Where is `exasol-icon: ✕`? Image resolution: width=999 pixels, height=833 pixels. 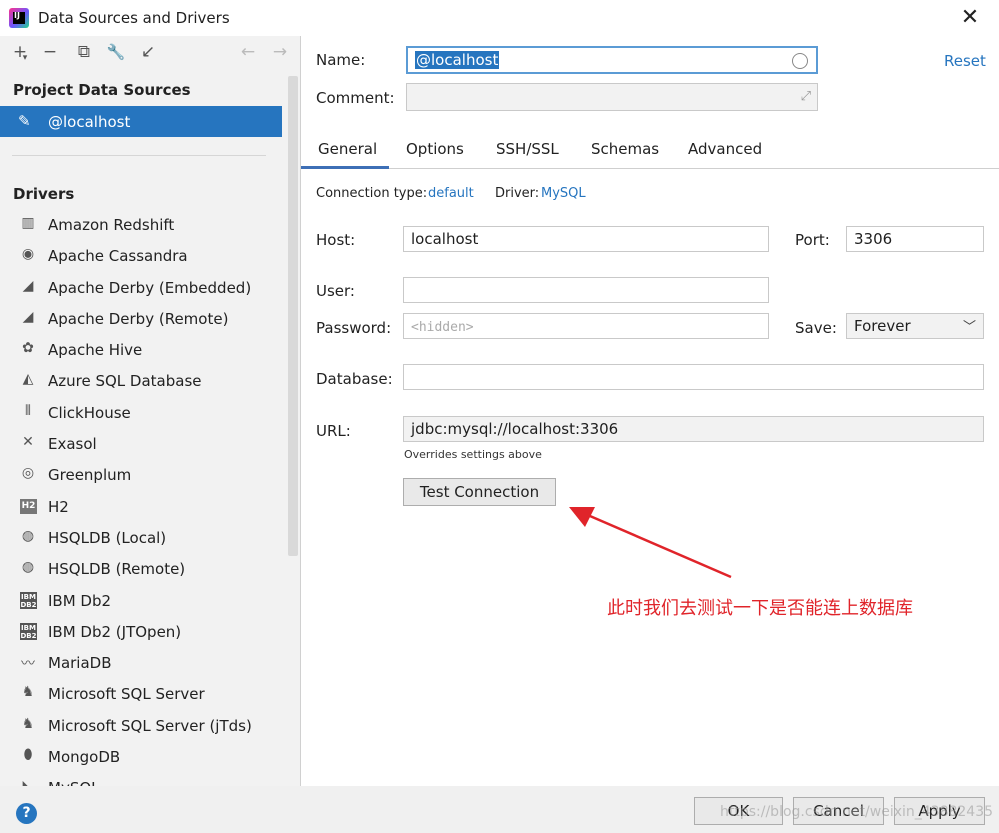 exasol-icon: ✕ is located at coordinates (28, 442).